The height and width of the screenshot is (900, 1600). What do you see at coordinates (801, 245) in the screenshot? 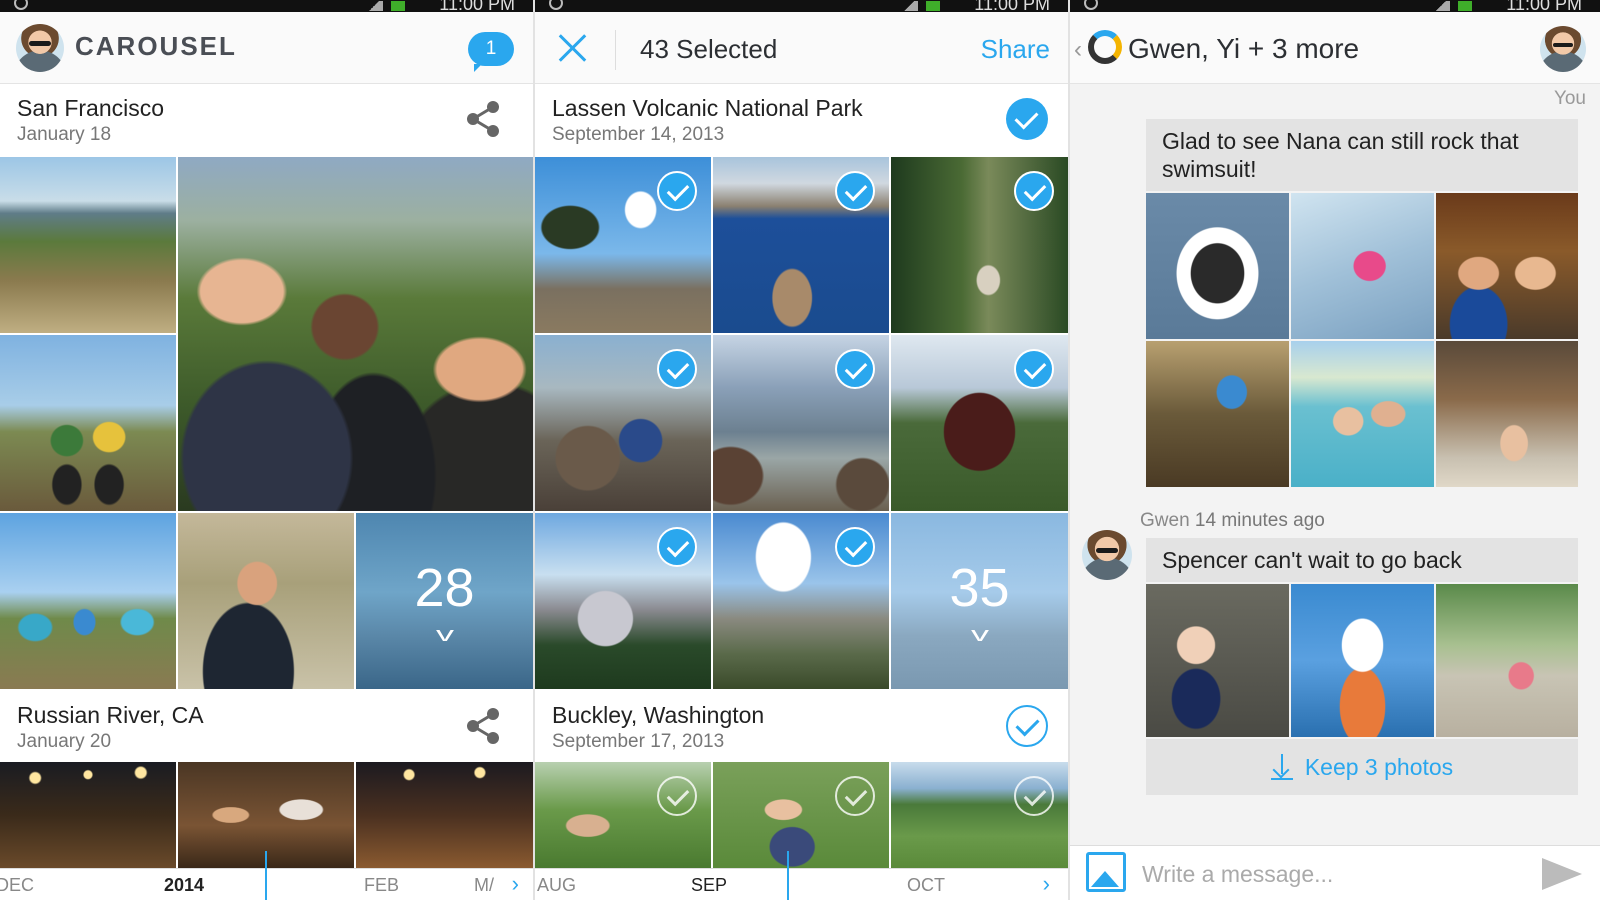
I see `photo-crater-lake` at bounding box center [801, 245].